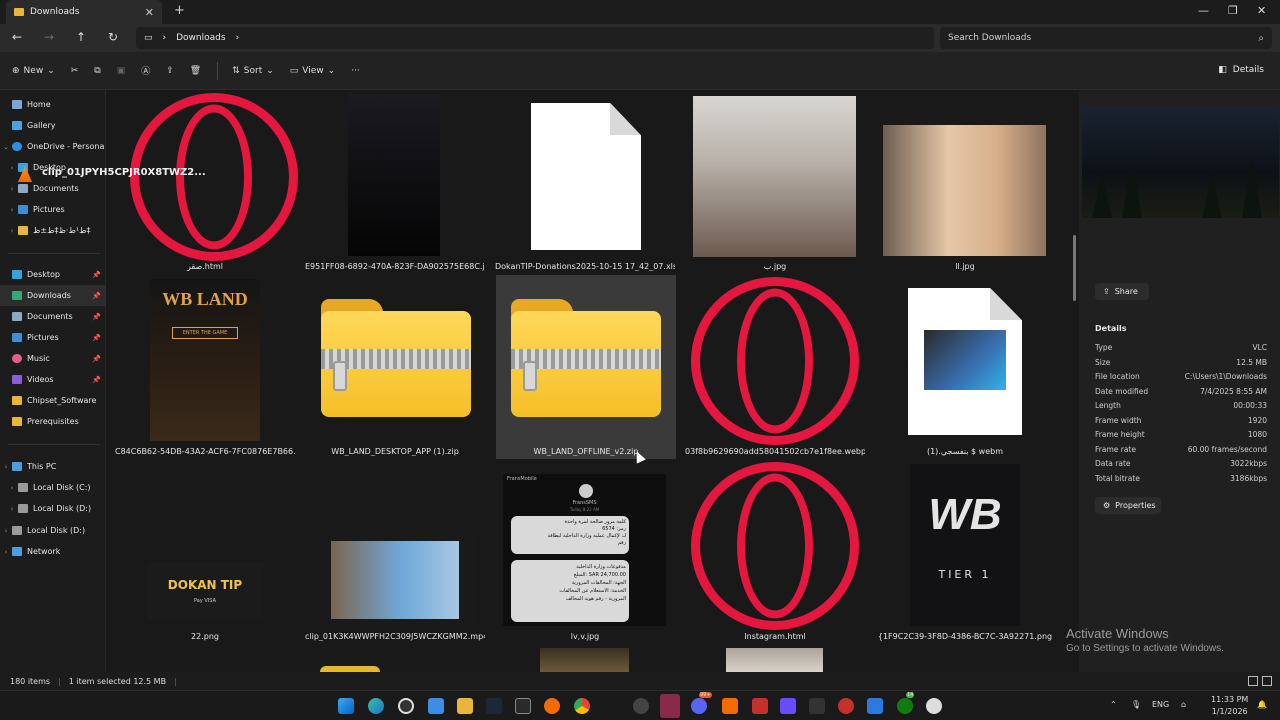  I want to click on more-options-button: ···, so click(355, 71).